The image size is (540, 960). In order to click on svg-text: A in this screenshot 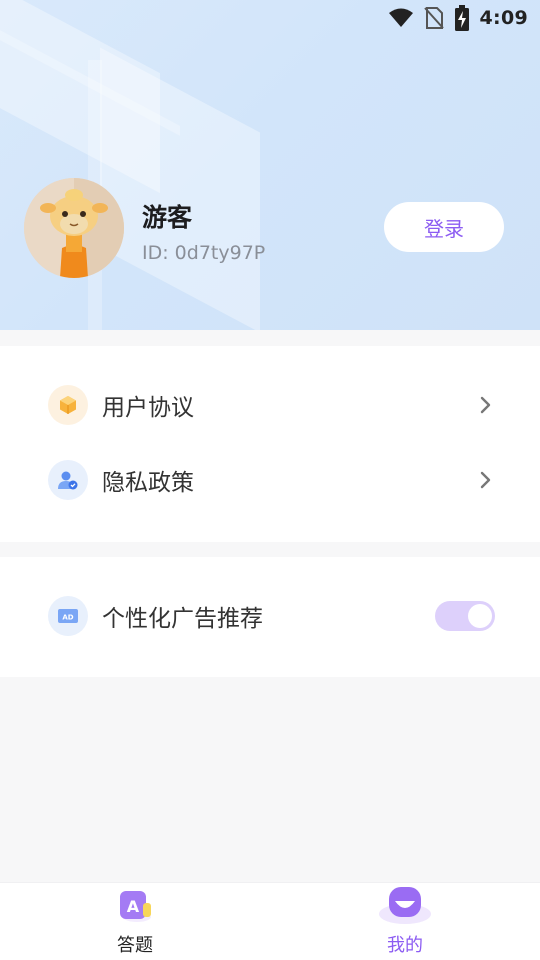, I will do `click(133, 906)`.